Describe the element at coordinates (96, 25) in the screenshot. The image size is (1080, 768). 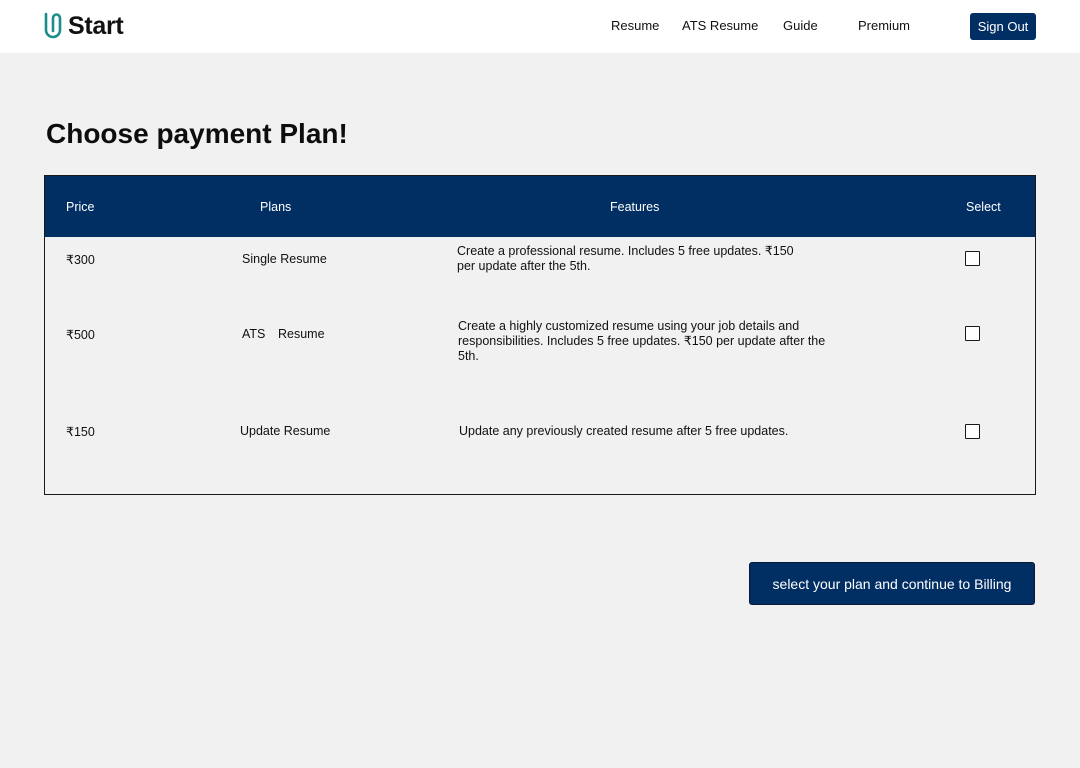
I see `brand-name: Start` at that location.